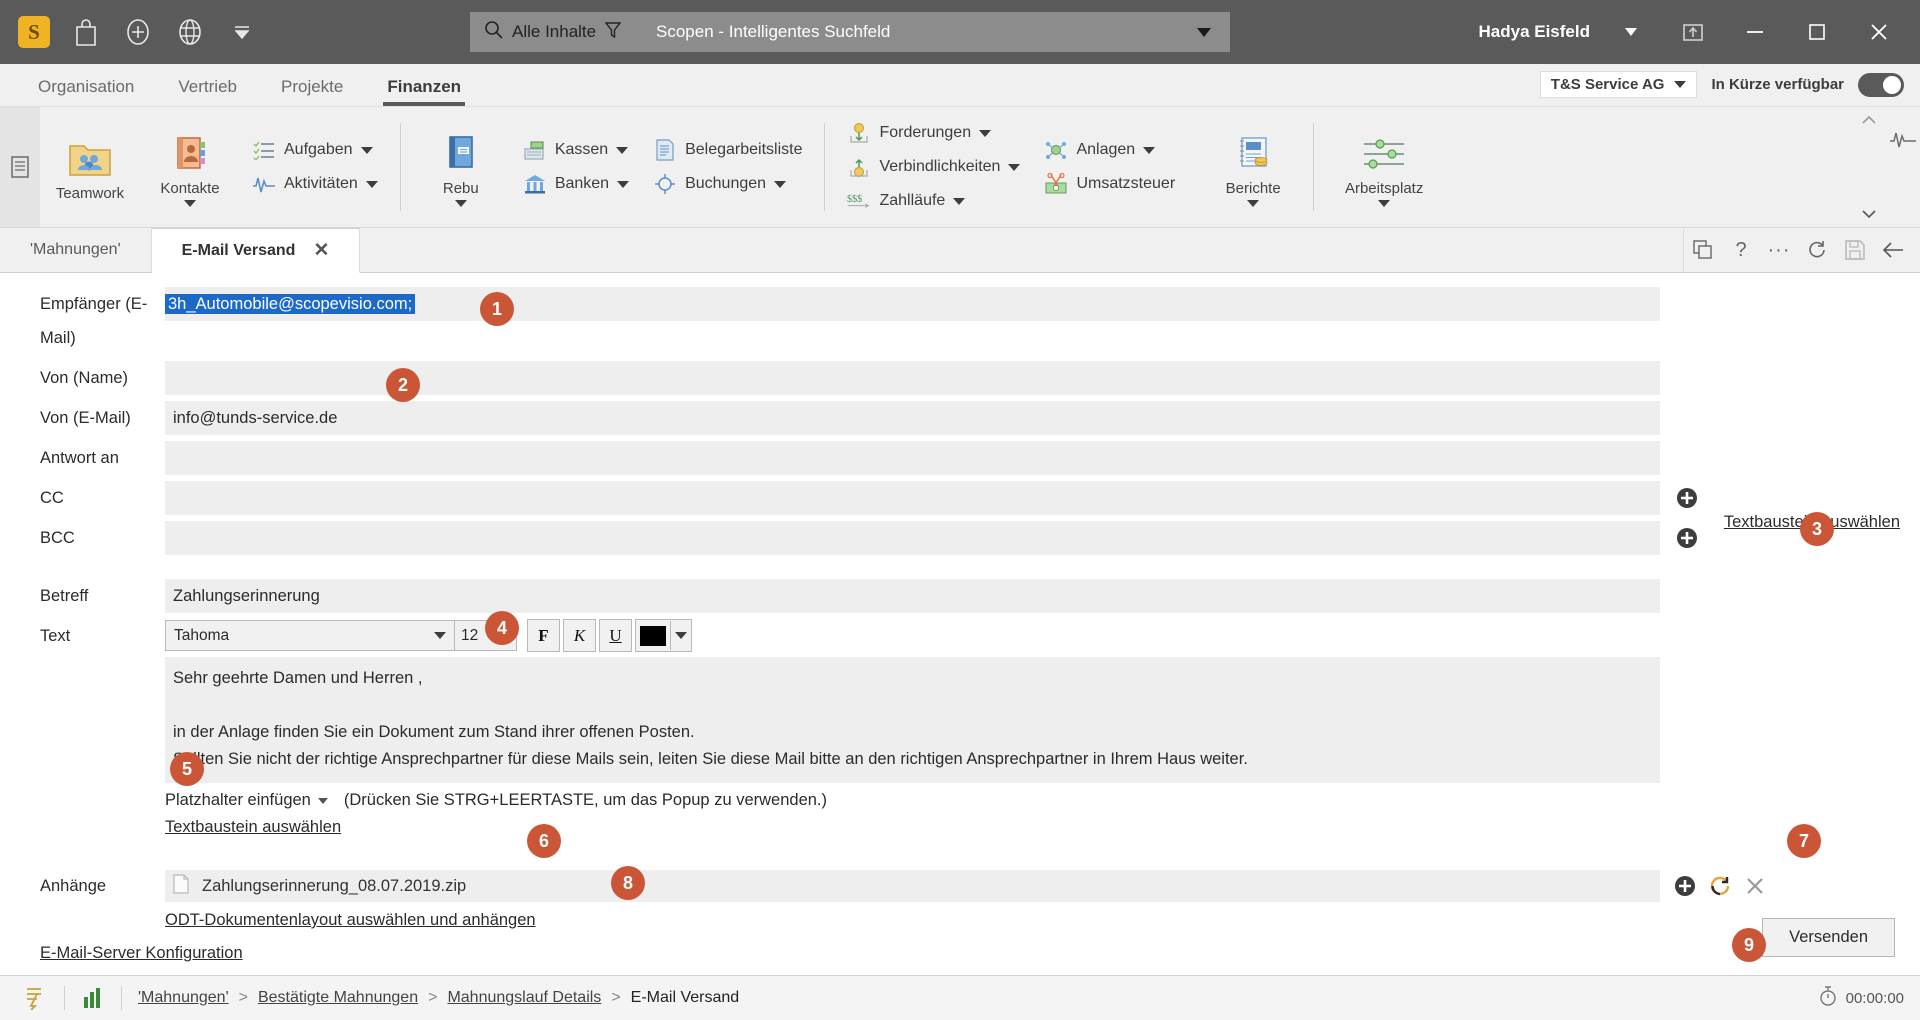 This screenshot has height=1020, width=1920. I want to click on attachment-item: Zahlungserinnerung_08.07.2019.zip, so click(912, 886).